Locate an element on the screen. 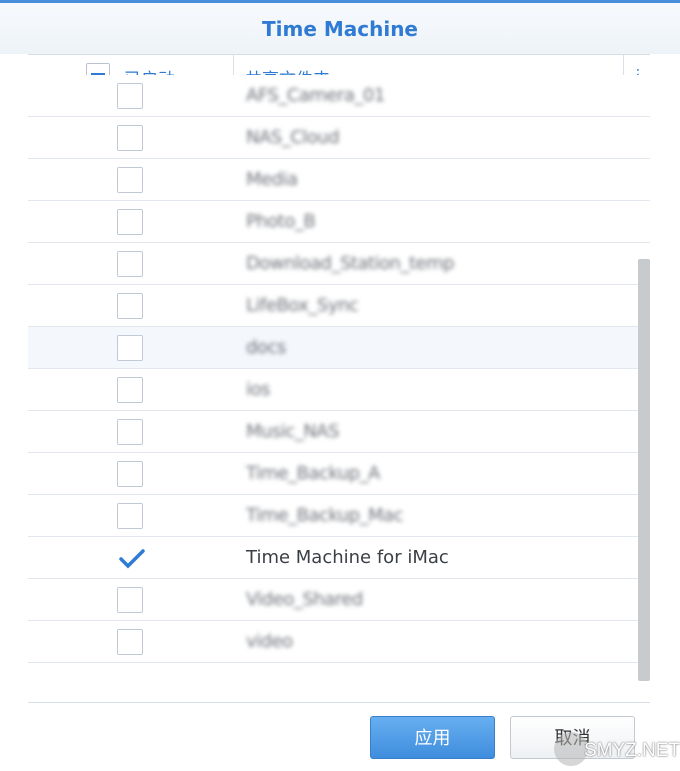 The height and width of the screenshot is (771, 680). table-row: Time_Backup_A is located at coordinates (339, 474).